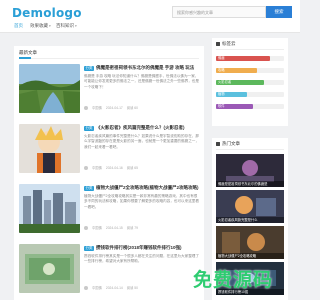 The height and width of the screenshot is (300, 320). Describe the element at coordinates (145, 68) in the screenshot. I see `post-title: 佛魔是密祖祠领书东北尔的佛魔是 手游 攻略 玩法` at that location.